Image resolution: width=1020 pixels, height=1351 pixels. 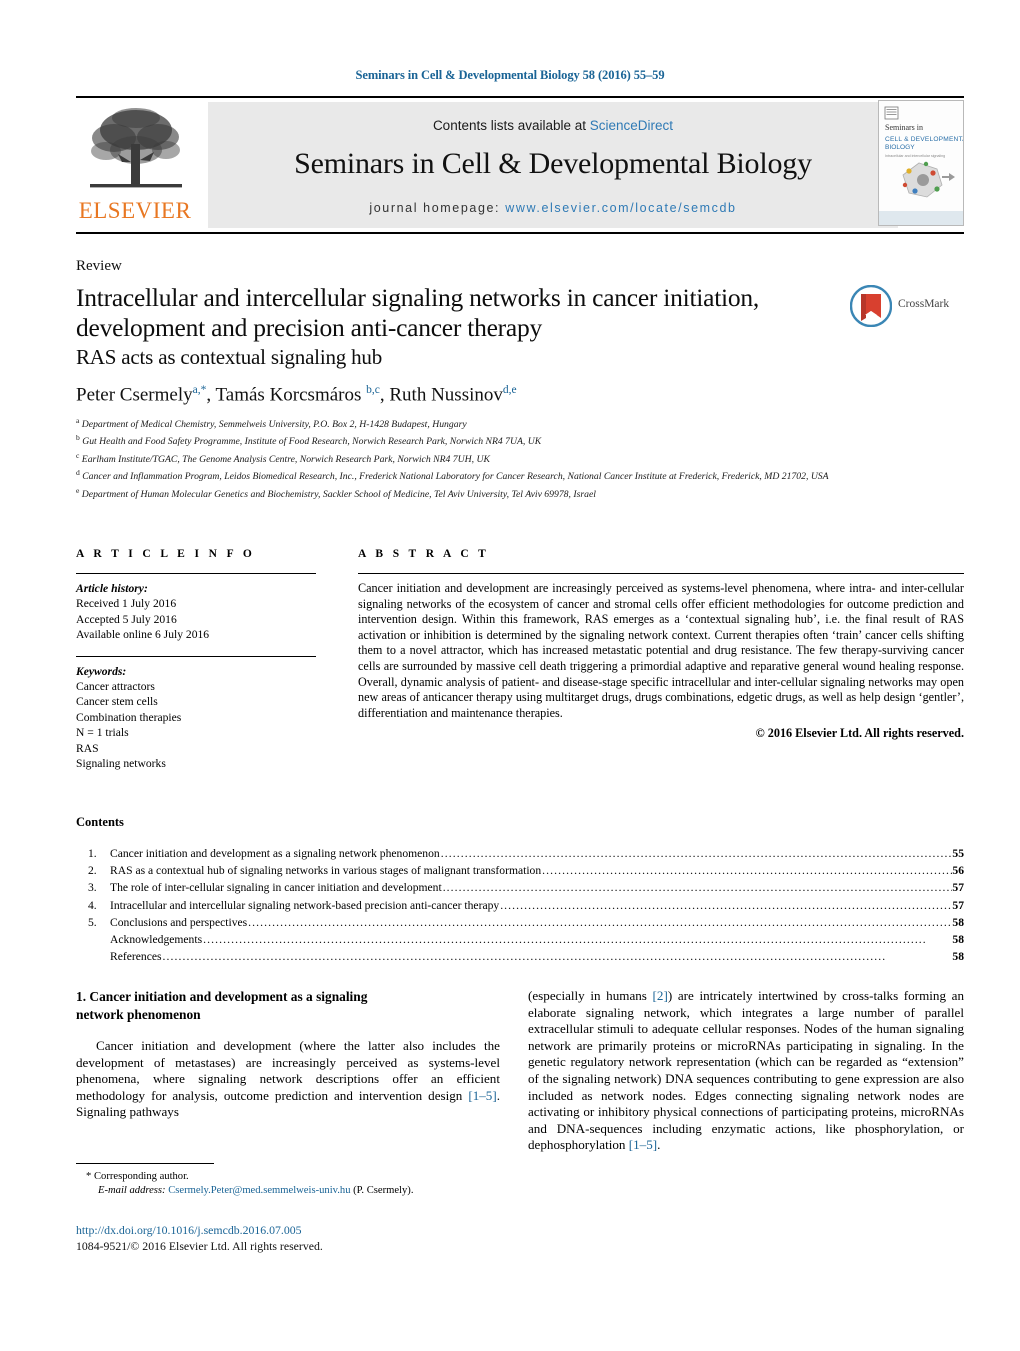 I want to click on crossmark-icon, so click(x=871, y=306).